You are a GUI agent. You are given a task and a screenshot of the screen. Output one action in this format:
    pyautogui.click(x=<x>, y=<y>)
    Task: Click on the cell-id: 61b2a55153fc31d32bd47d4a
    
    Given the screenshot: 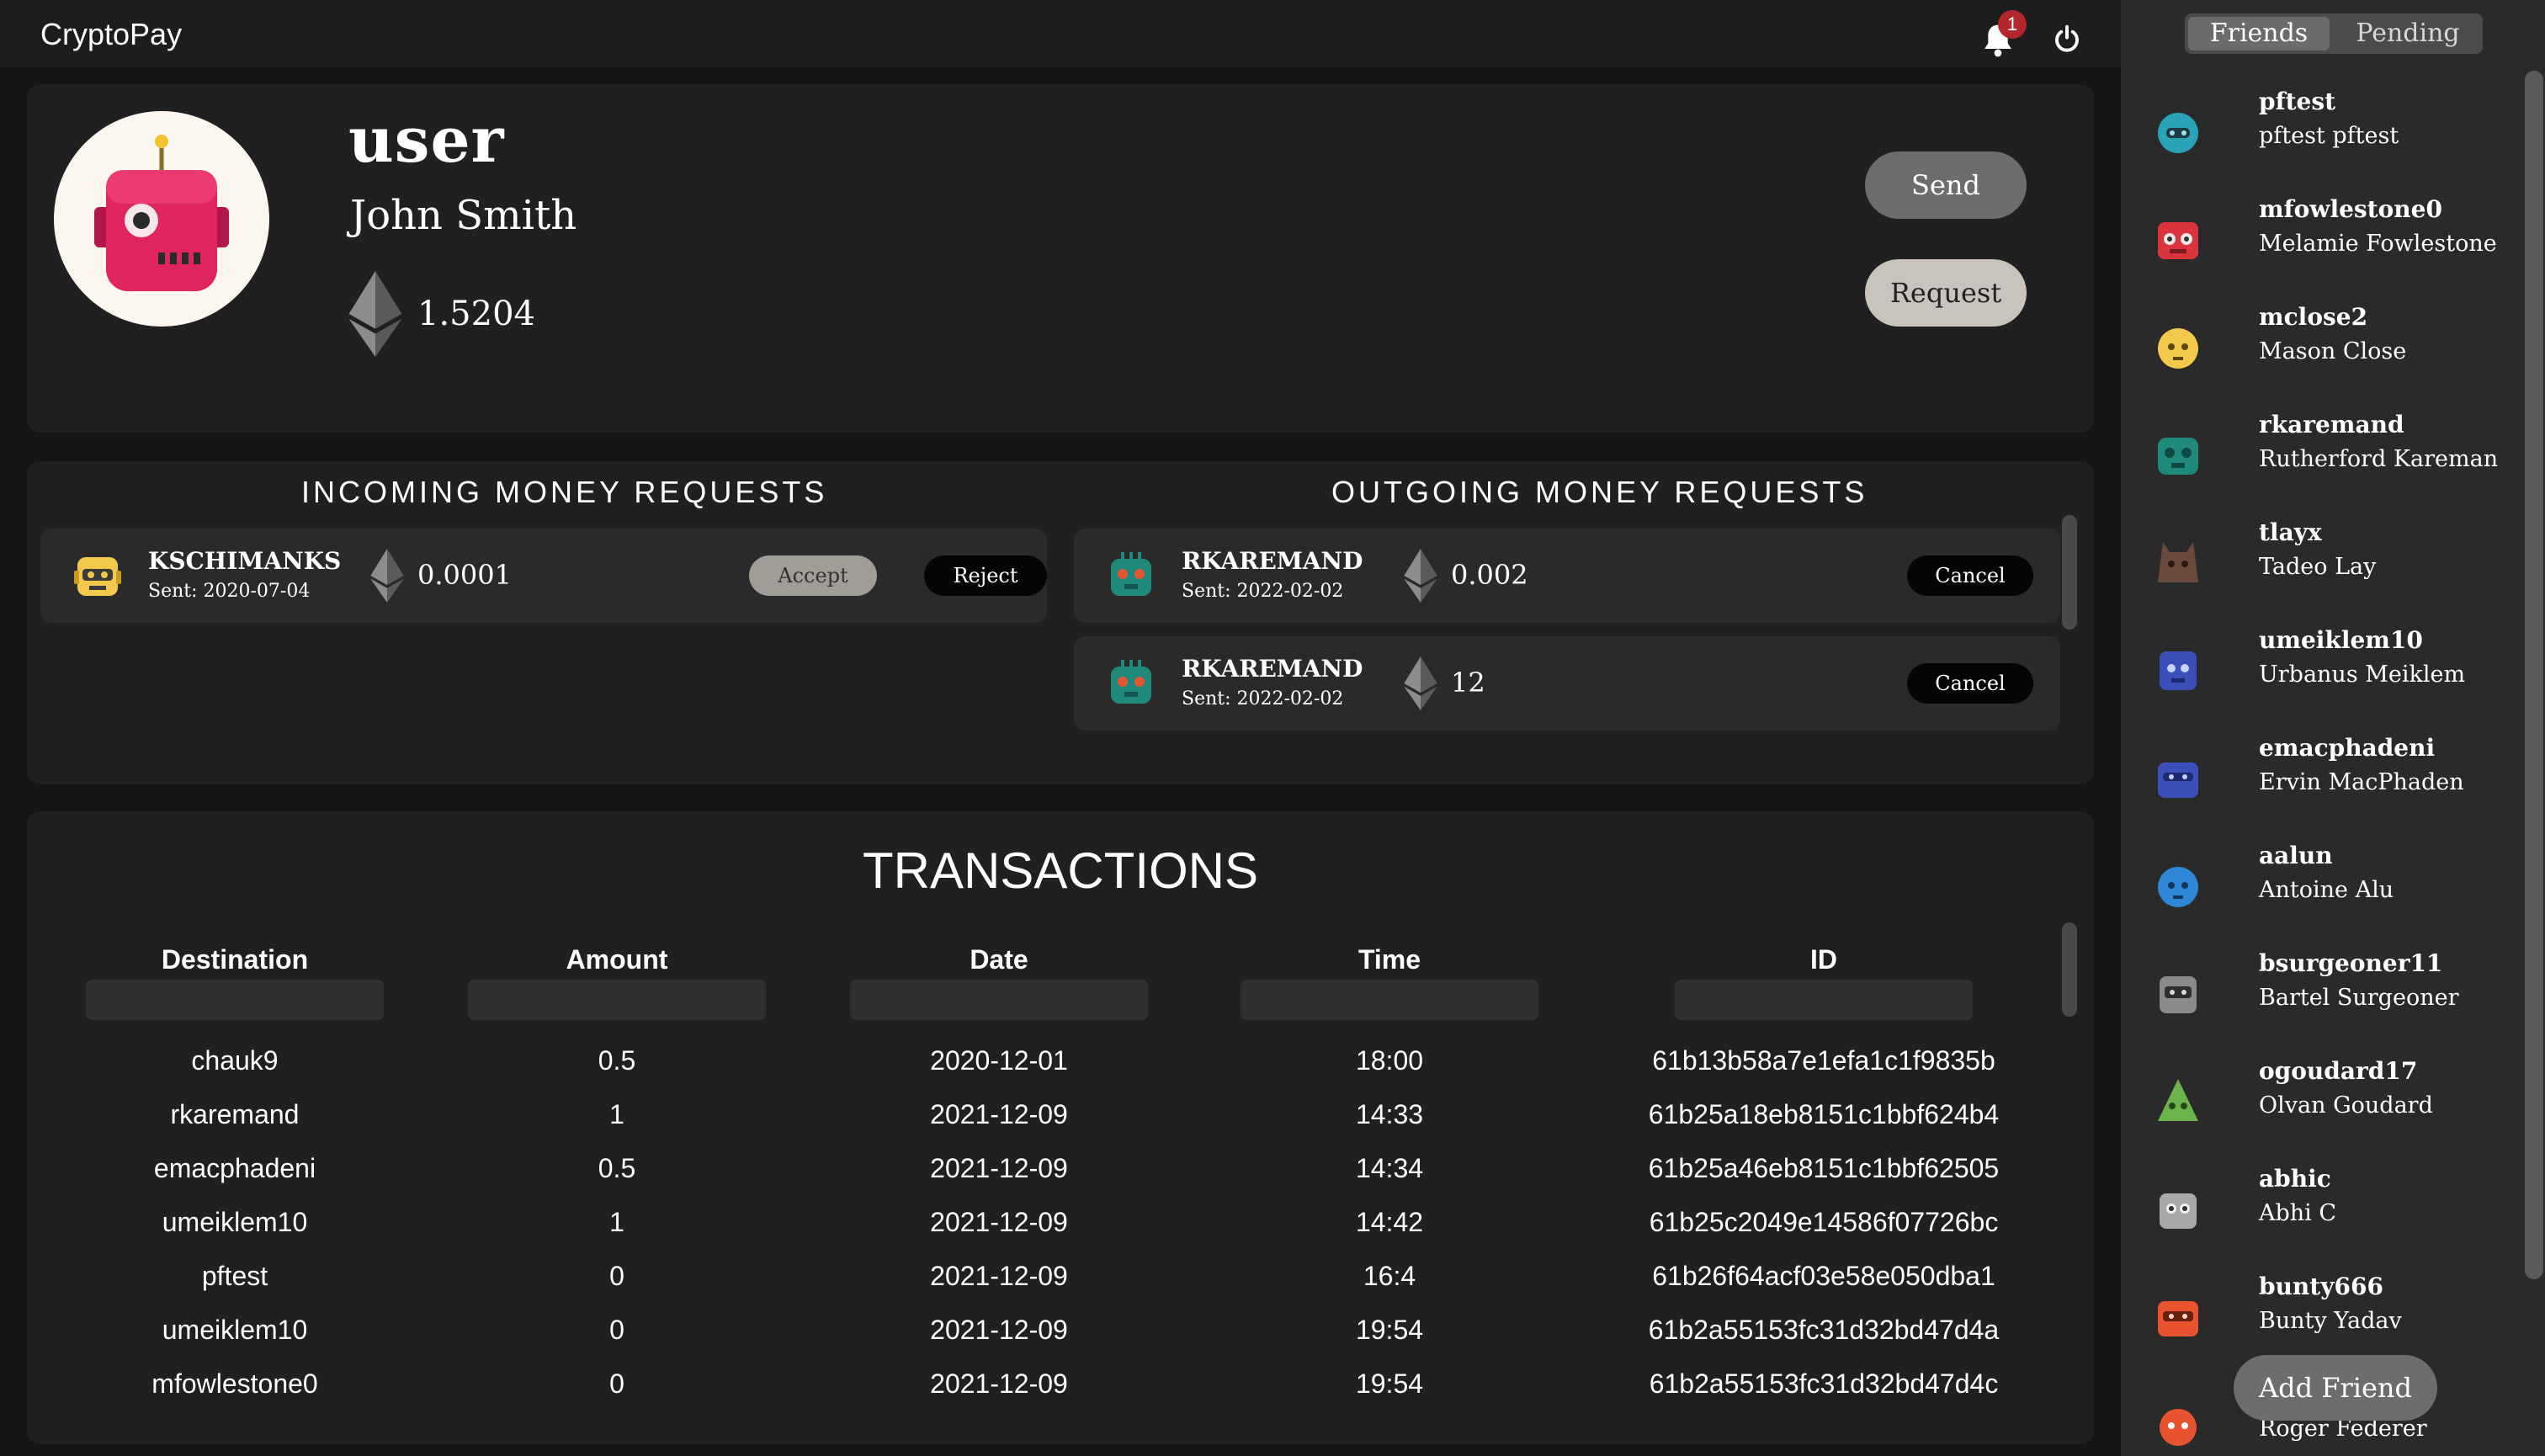 What is the action you would take?
    pyautogui.click(x=1824, y=1330)
    